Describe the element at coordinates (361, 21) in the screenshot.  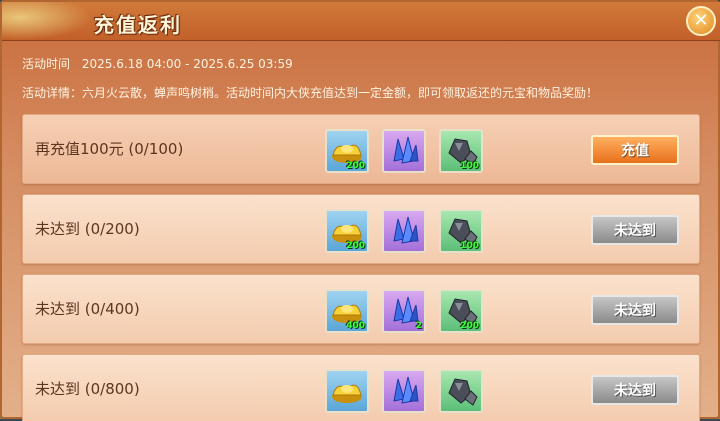
I see `title-bar: 充值返利 ✕` at that location.